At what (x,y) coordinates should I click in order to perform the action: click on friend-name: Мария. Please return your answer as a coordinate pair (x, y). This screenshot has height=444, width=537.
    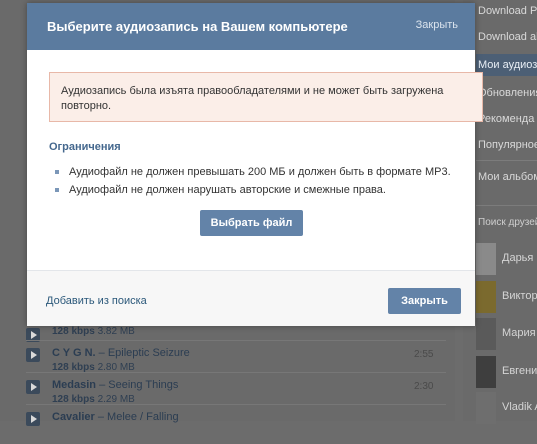
    Looking at the image, I should click on (519, 333).